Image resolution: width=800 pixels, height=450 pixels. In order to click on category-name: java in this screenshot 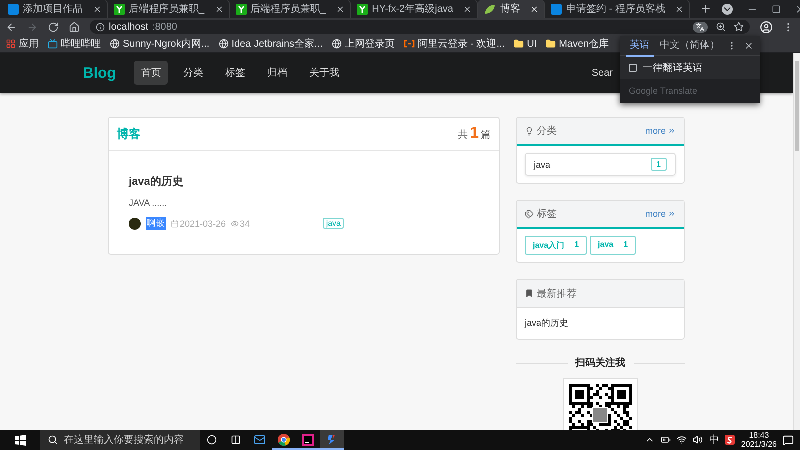, I will do `click(542, 165)`.